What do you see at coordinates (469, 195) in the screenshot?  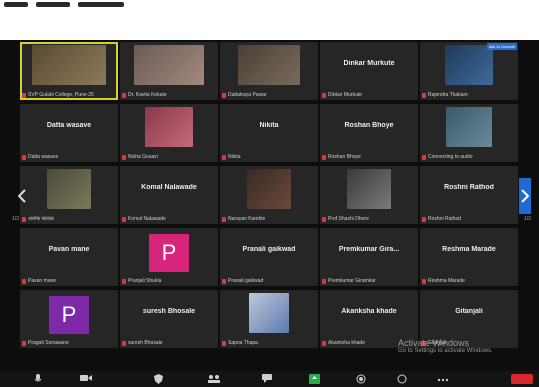 I see `participant-tile: Roshni Rathod Roshni Rathod` at bounding box center [469, 195].